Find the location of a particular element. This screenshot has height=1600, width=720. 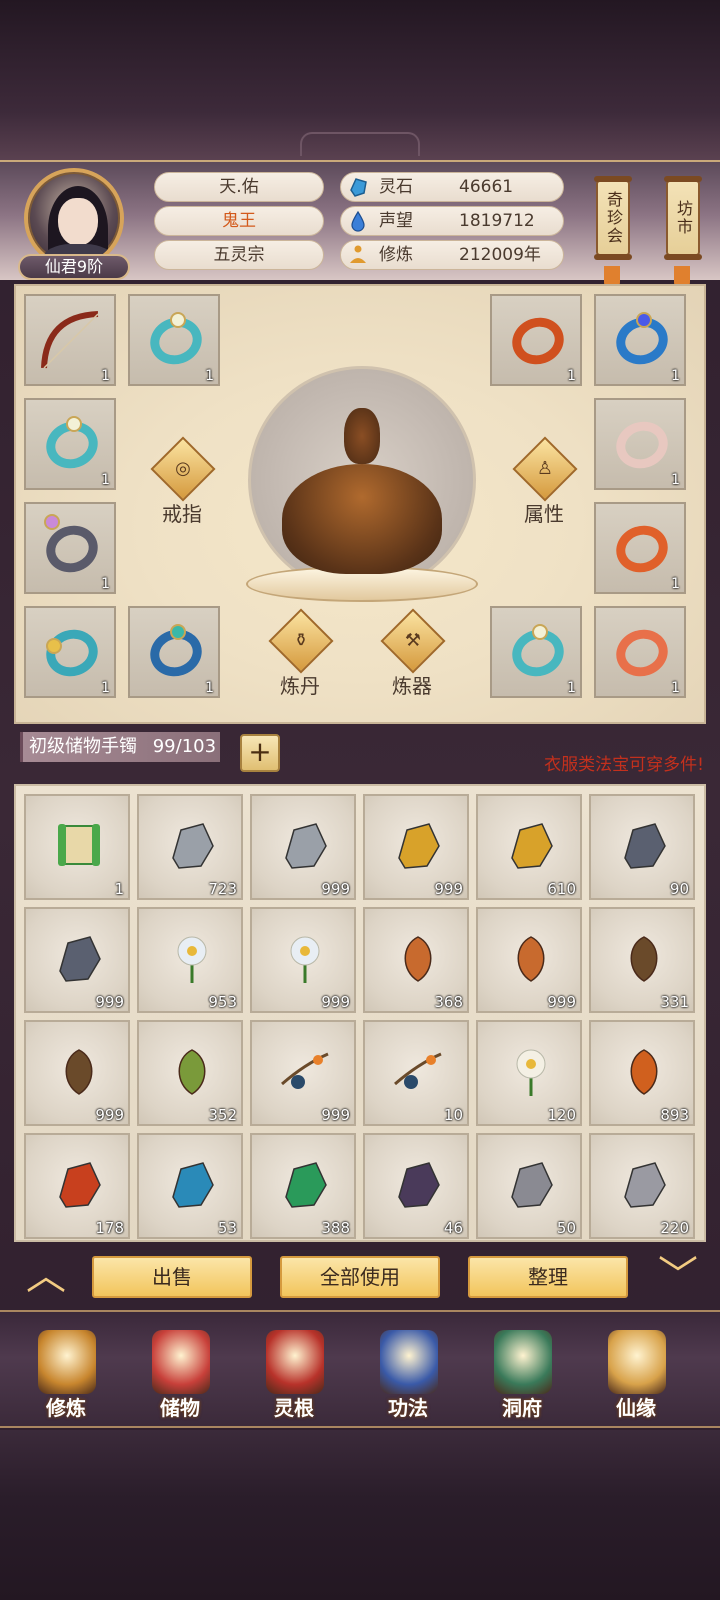

fate-gourd-icon is located at coordinates (637, 1362).